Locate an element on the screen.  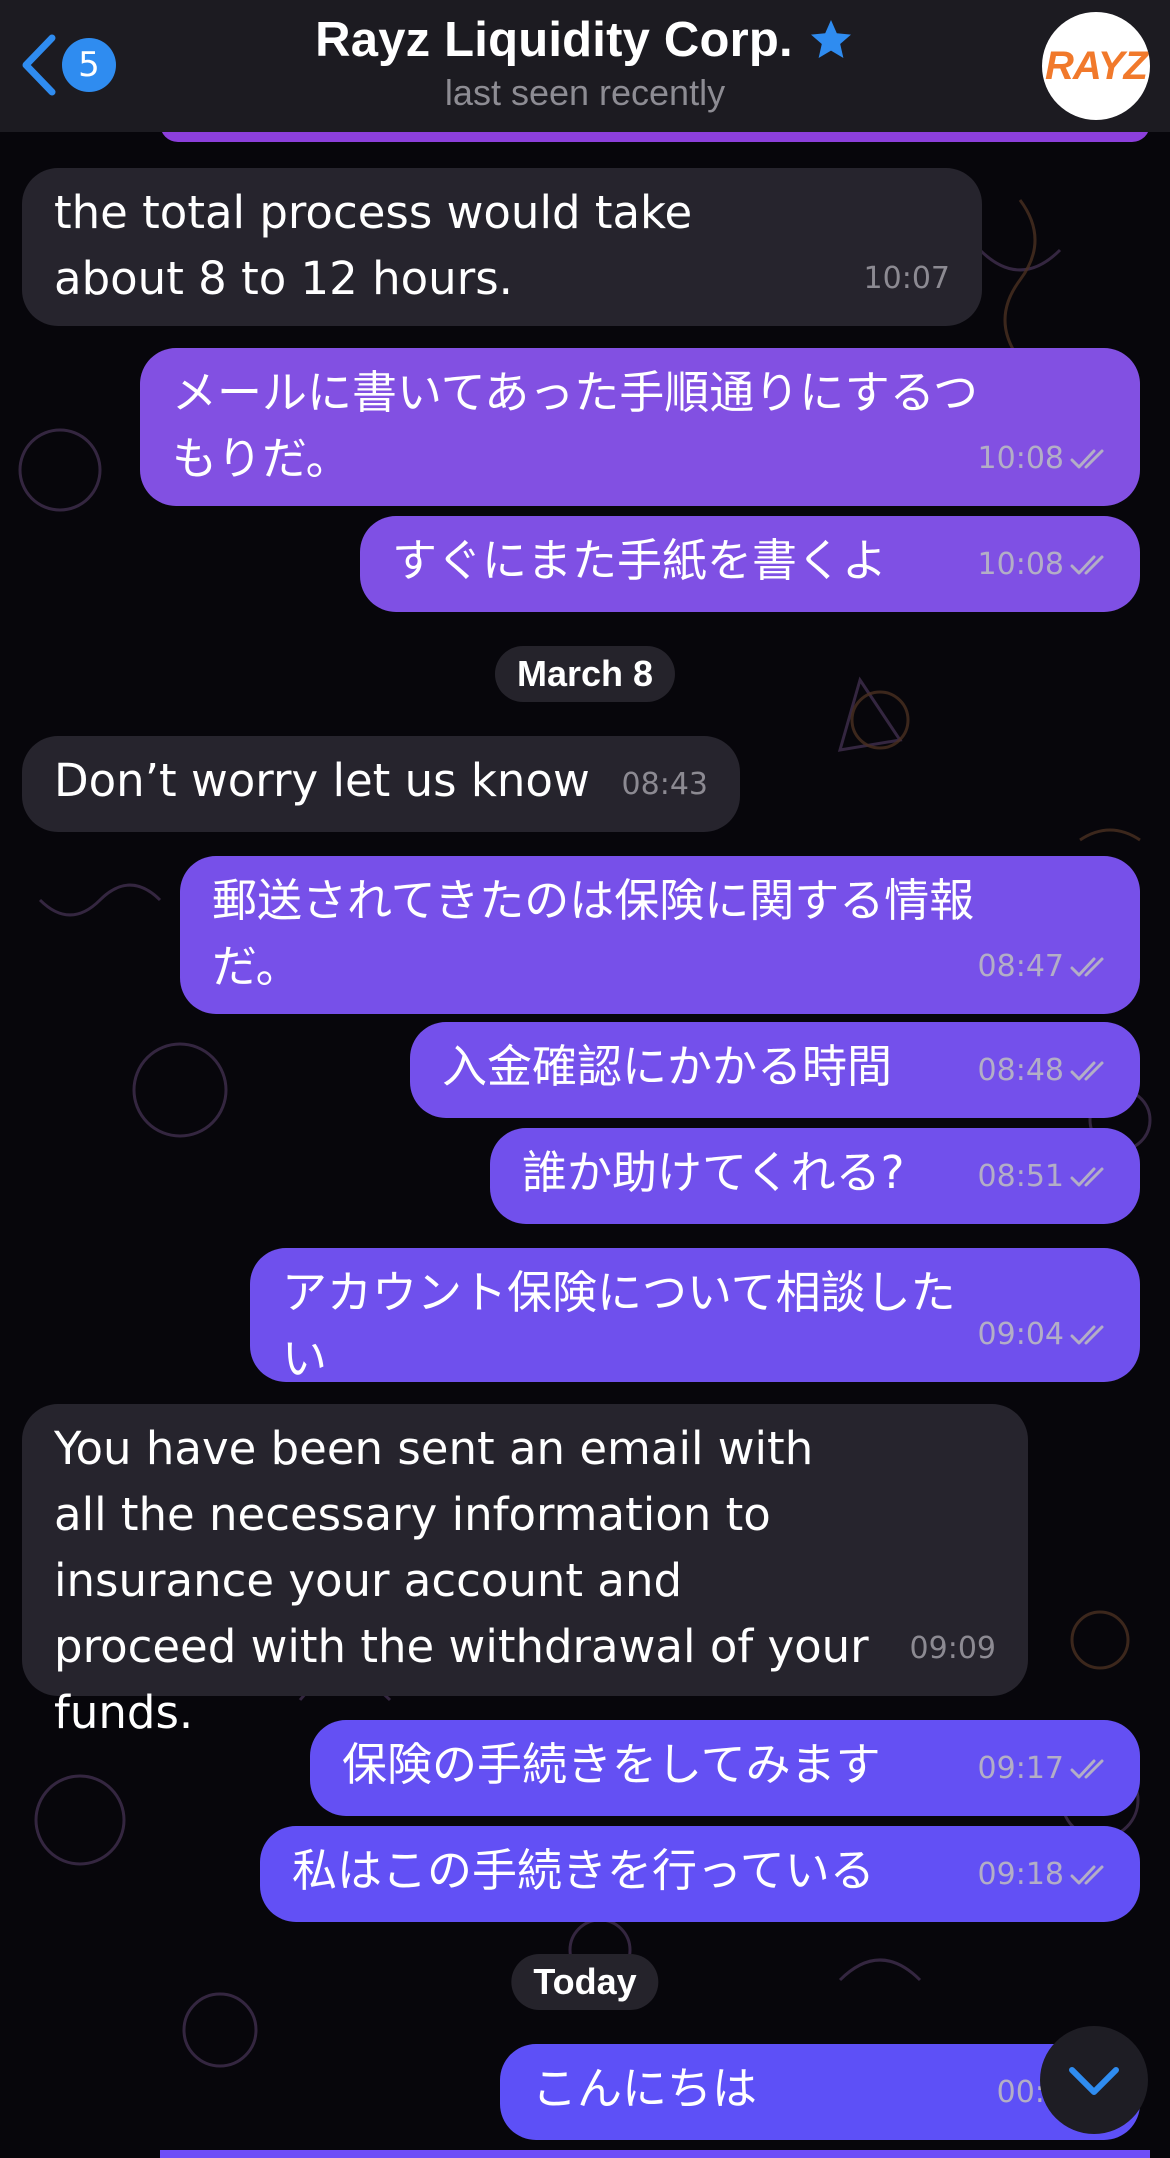
star-icon is located at coordinates (830, 39).